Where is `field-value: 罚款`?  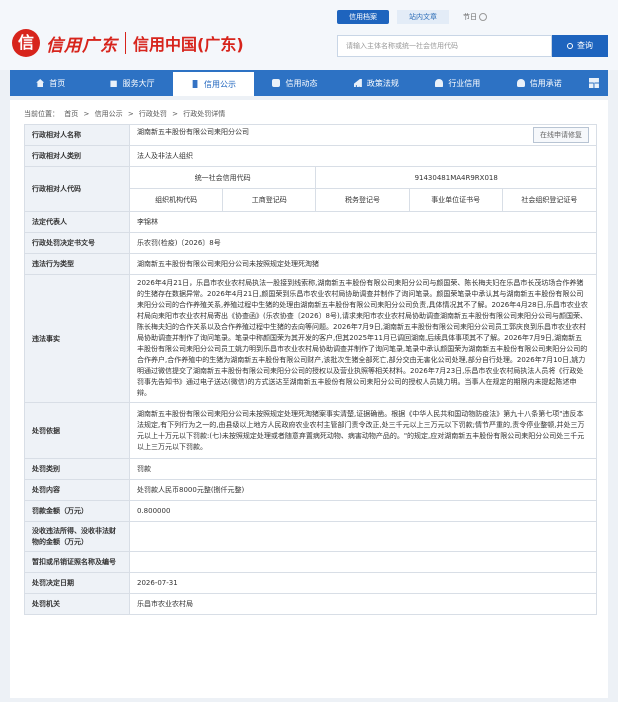
field-value: 罚款 is located at coordinates (363, 469).